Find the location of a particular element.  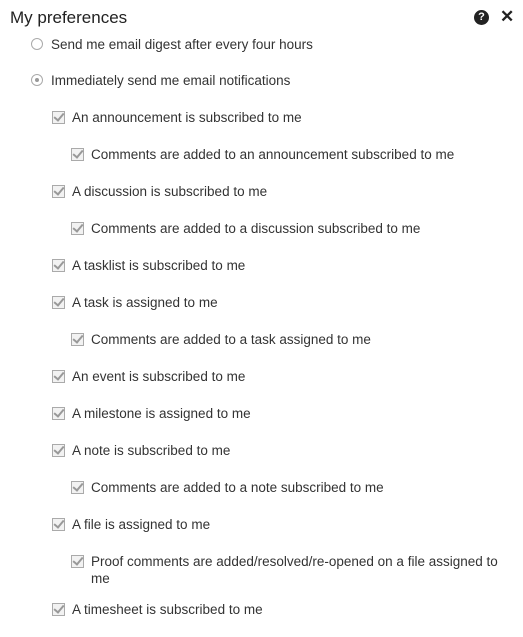

option-label: A task is assigned to me is located at coordinates (145, 302).